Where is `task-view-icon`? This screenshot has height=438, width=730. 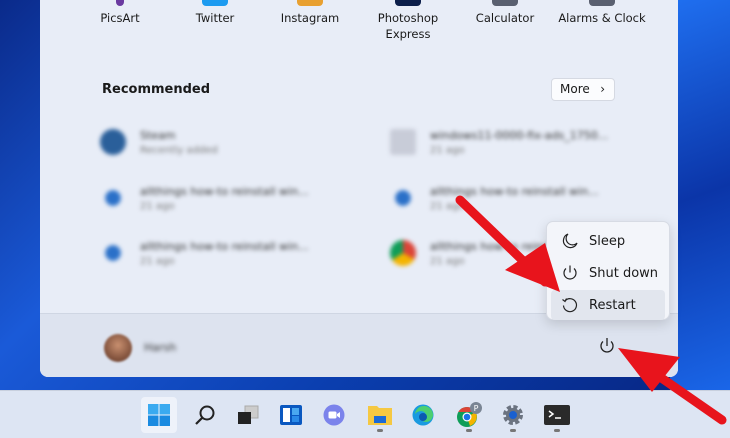
task-view-icon is located at coordinates (248, 414).